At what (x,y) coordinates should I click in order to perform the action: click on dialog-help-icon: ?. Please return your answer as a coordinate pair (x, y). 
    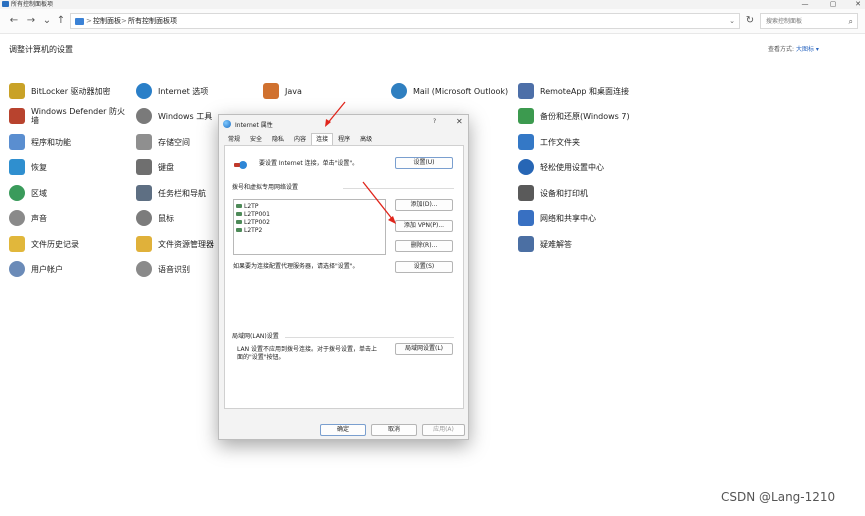
    Looking at the image, I should click on (434, 121).